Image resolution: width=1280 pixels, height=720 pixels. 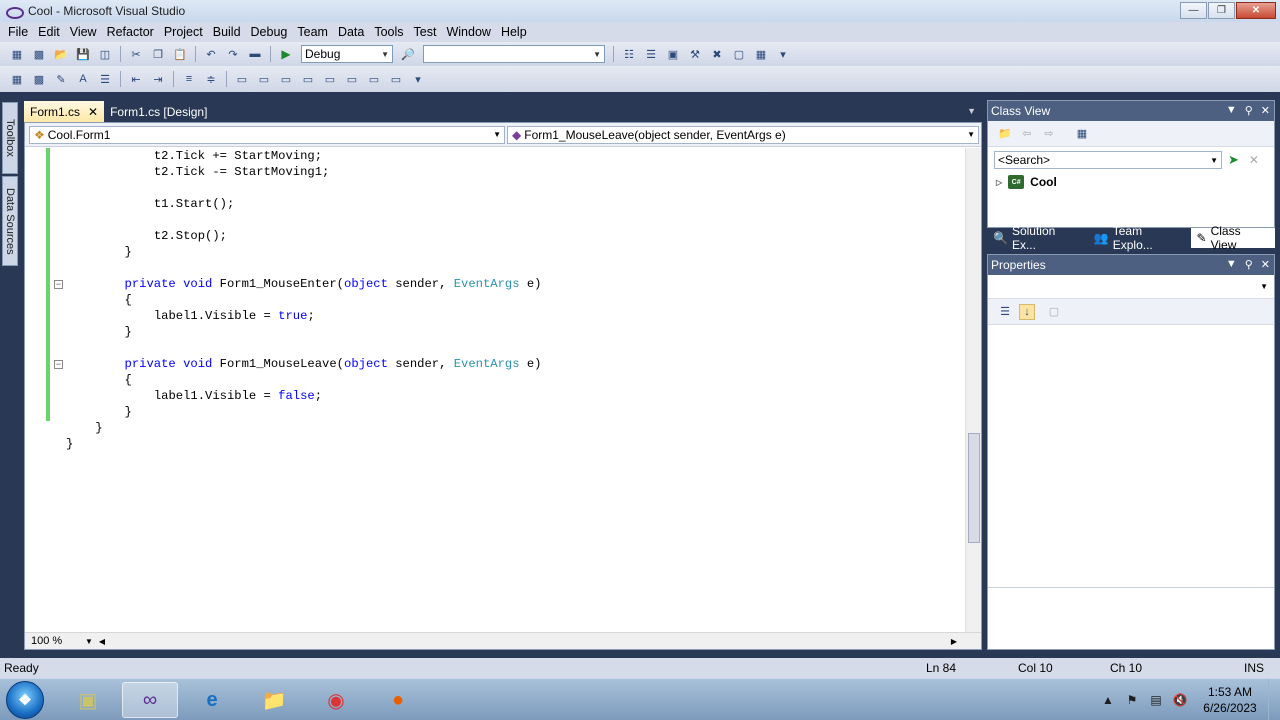 What do you see at coordinates (629, 54) in the screenshot?
I see `solution-explorer-icon: ☷` at bounding box center [629, 54].